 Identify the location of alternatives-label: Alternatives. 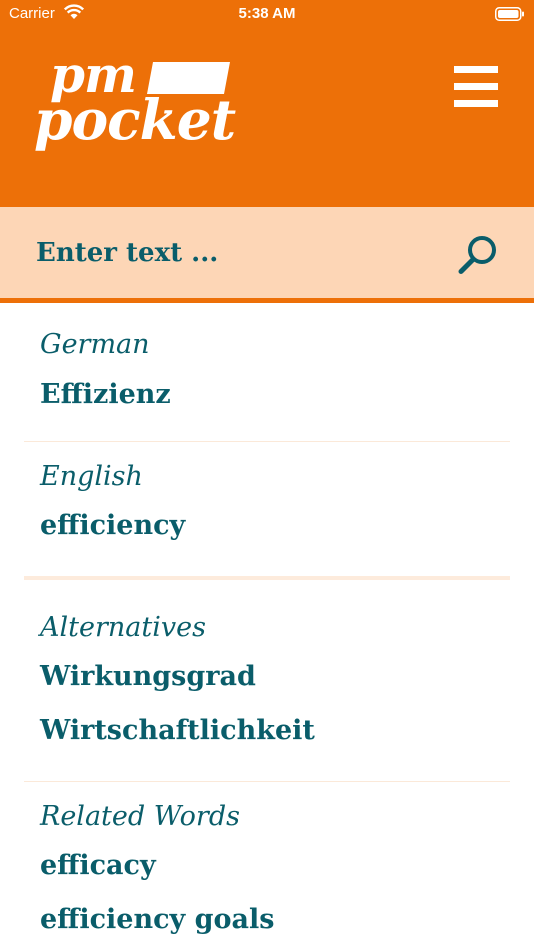
(123, 627).